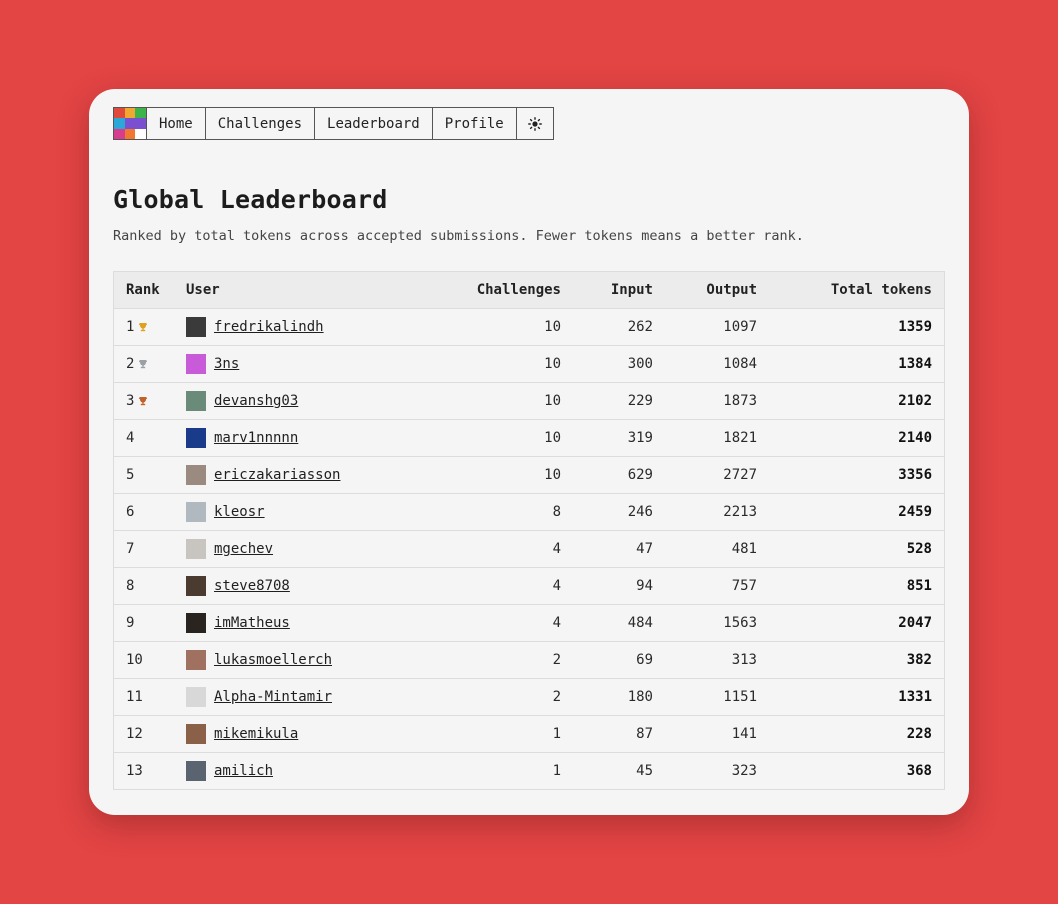  What do you see at coordinates (134, 734) in the screenshot?
I see `rank-value: 12` at bounding box center [134, 734].